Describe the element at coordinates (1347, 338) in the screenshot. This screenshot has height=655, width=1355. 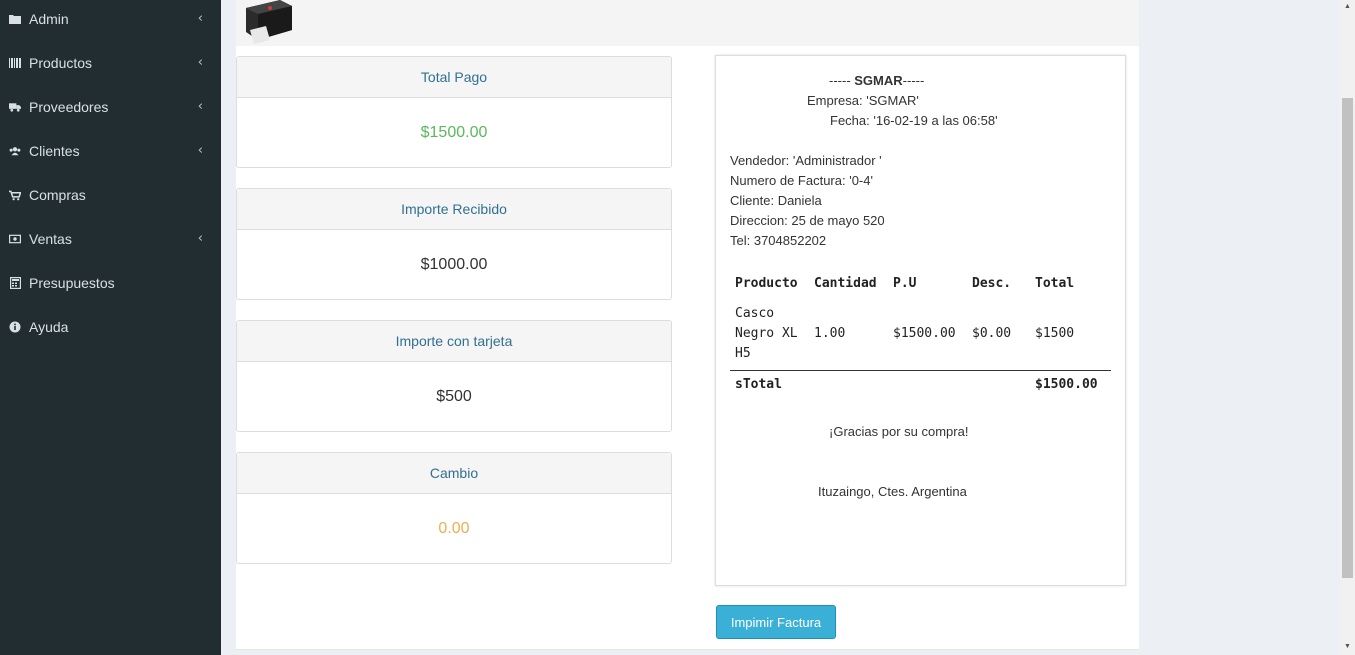
I see `scrollbar-thumb` at that location.